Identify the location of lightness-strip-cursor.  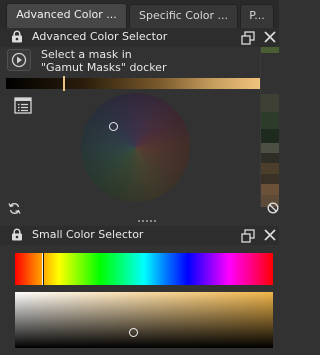
(64, 83).